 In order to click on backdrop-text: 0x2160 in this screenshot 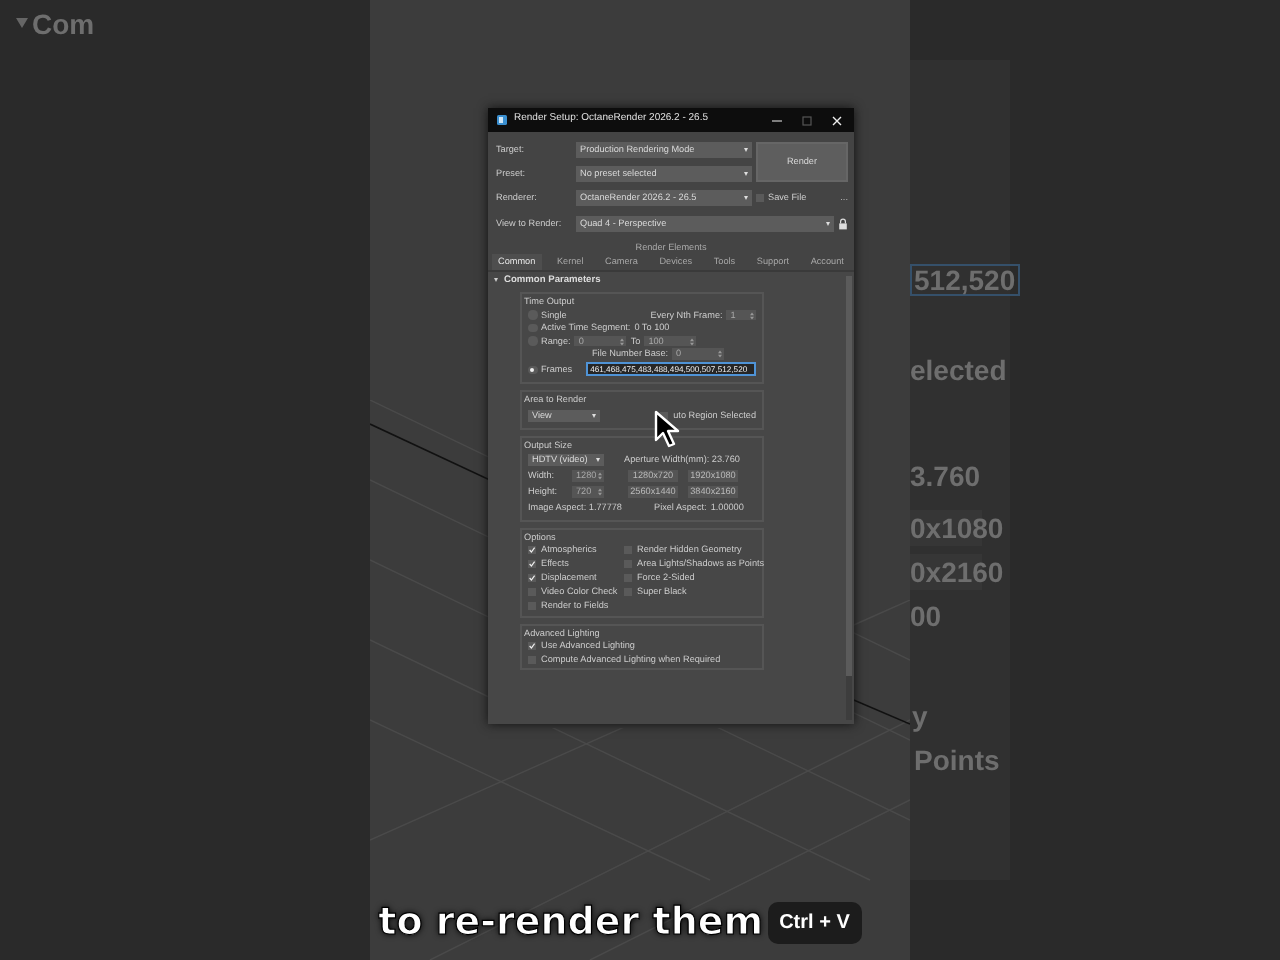, I will do `click(957, 572)`.